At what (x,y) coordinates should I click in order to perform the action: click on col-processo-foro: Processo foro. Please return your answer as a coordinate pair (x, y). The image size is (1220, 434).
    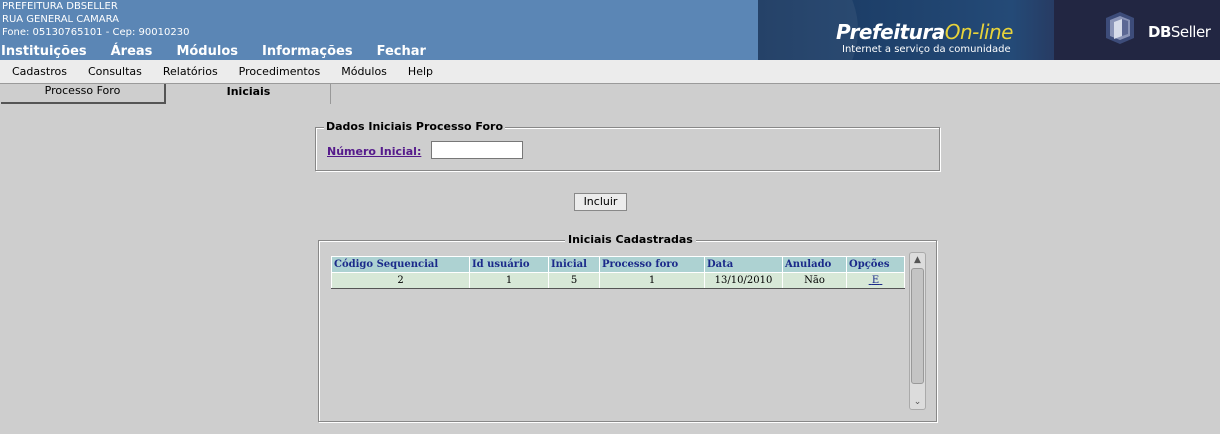
    Looking at the image, I should click on (652, 264).